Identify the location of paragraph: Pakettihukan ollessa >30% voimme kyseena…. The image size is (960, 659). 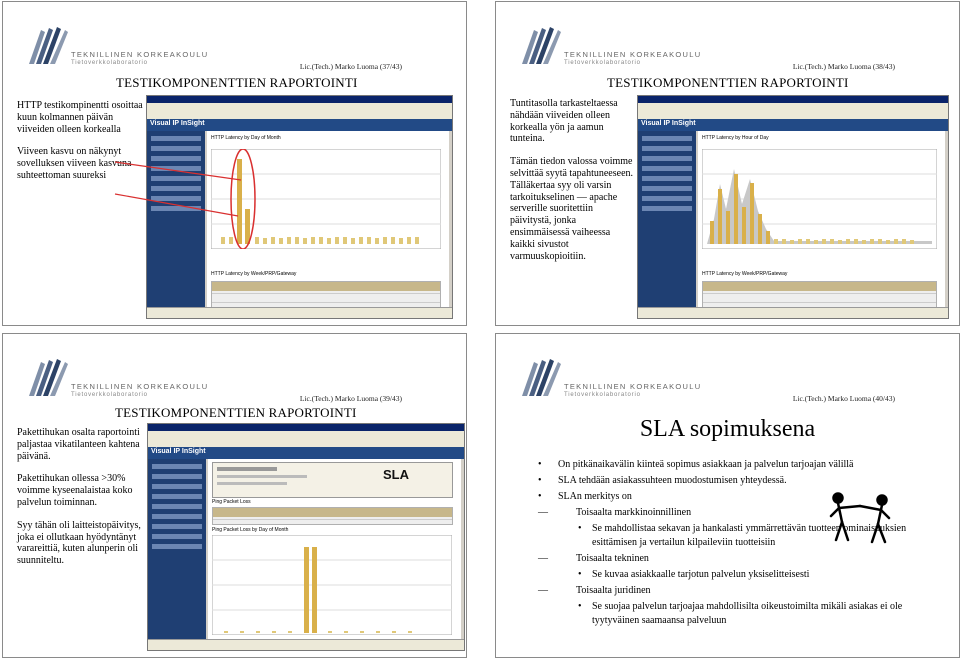
(75, 490).